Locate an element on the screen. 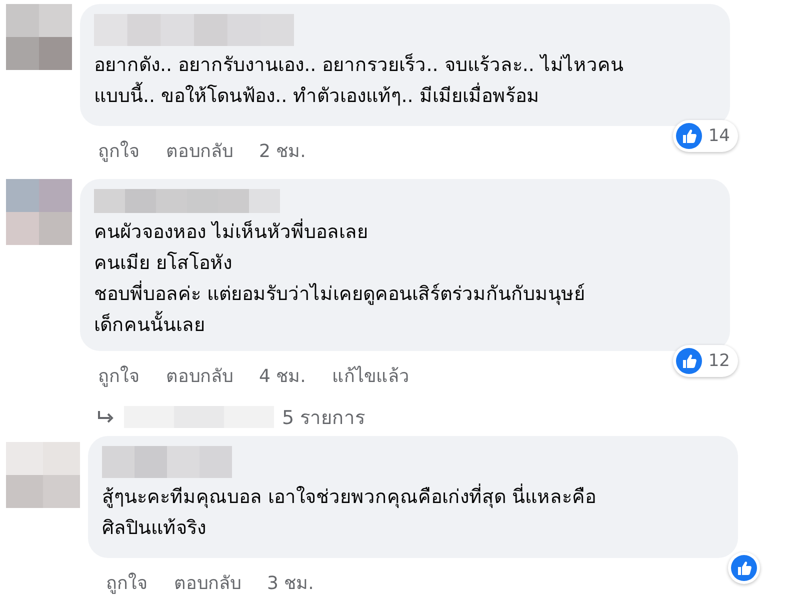 Image resolution: width=800 pixels, height=610 pixels. comment-text: แบบนี้.. ขอให้โดนฟ้อง.. ทำตัวเองแท้ๆ.. มีเมียเมื่อพร้อม is located at coordinates (403, 96).